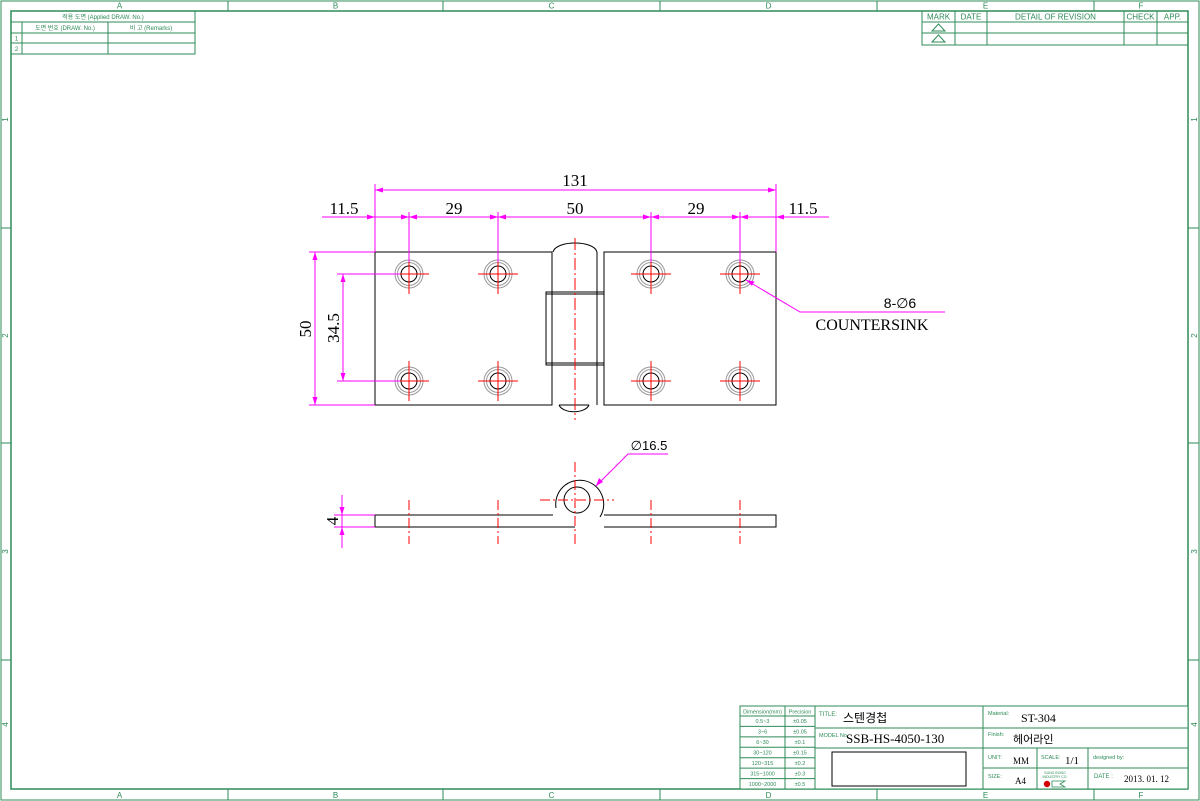  Describe the element at coordinates (1109, 758) in the screenshot. I see `designed-by-label: designed by:` at that location.